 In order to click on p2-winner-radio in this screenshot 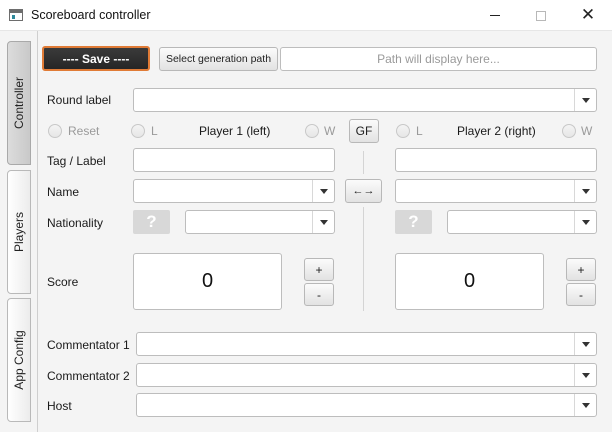, I will do `click(569, 131)`.